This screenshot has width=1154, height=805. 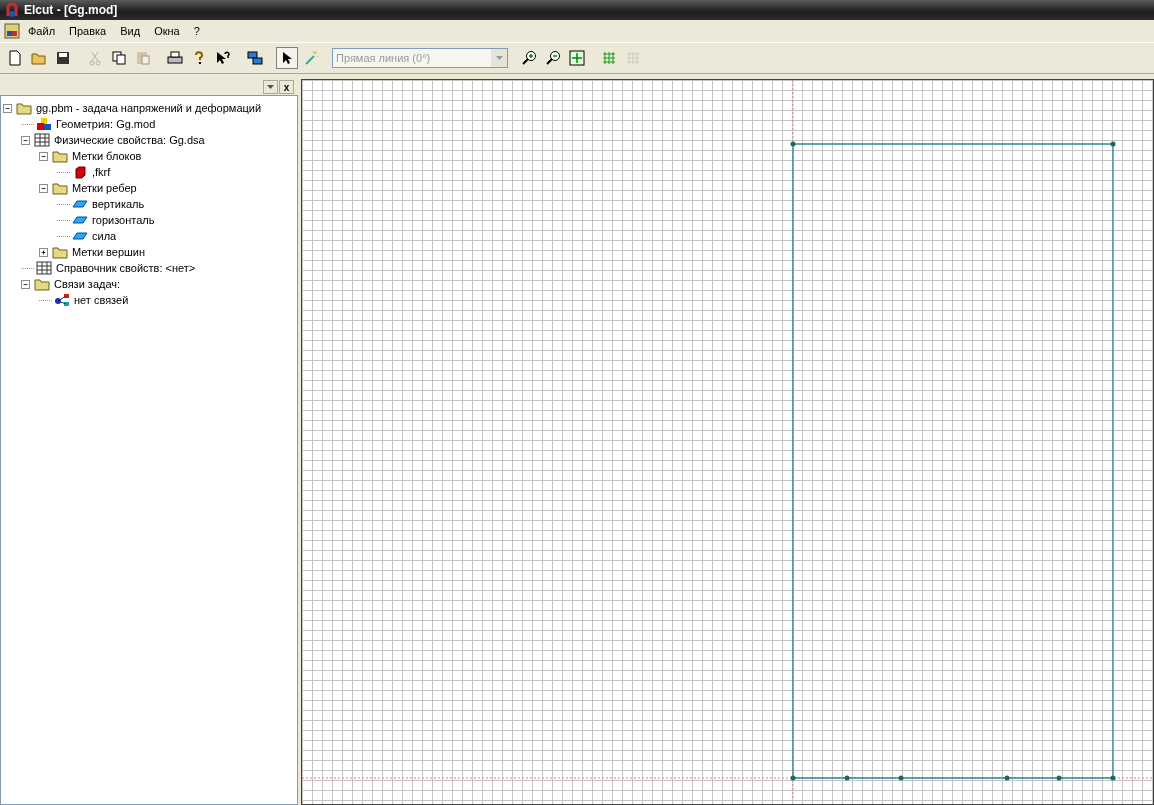 What do you see at coordinates (104, 188) in the screenshot?
I see `tree-item: Метки ребер` at bounding box center [104, 188].